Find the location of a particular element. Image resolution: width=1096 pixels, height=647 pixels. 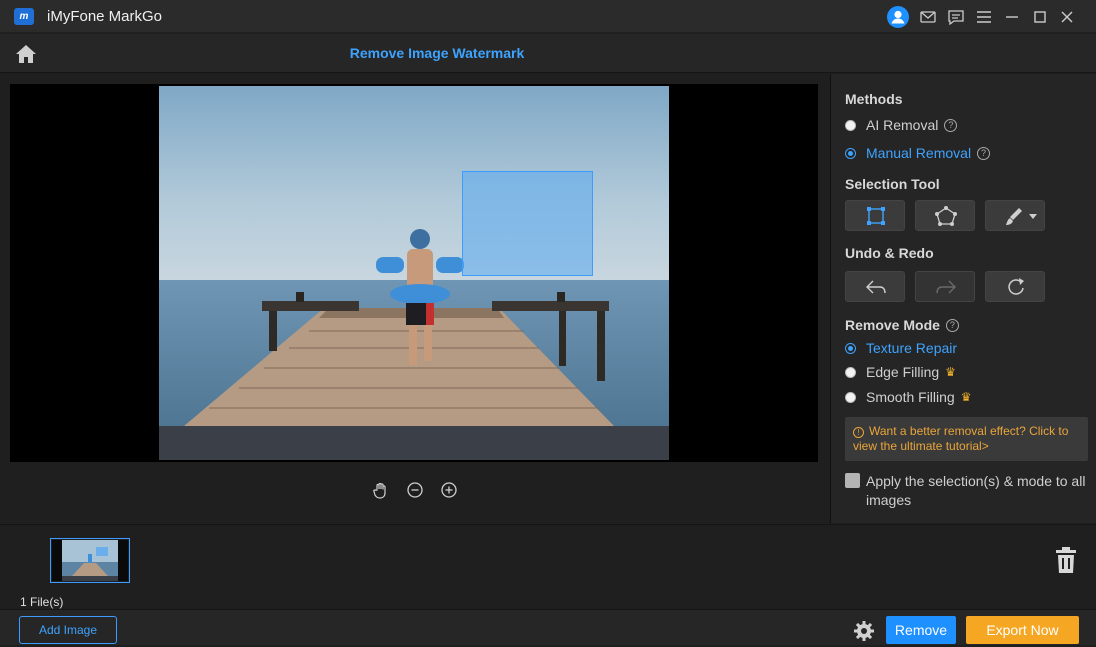

header-bar: Remove Image Watermark is located at coordinates (548, 53).